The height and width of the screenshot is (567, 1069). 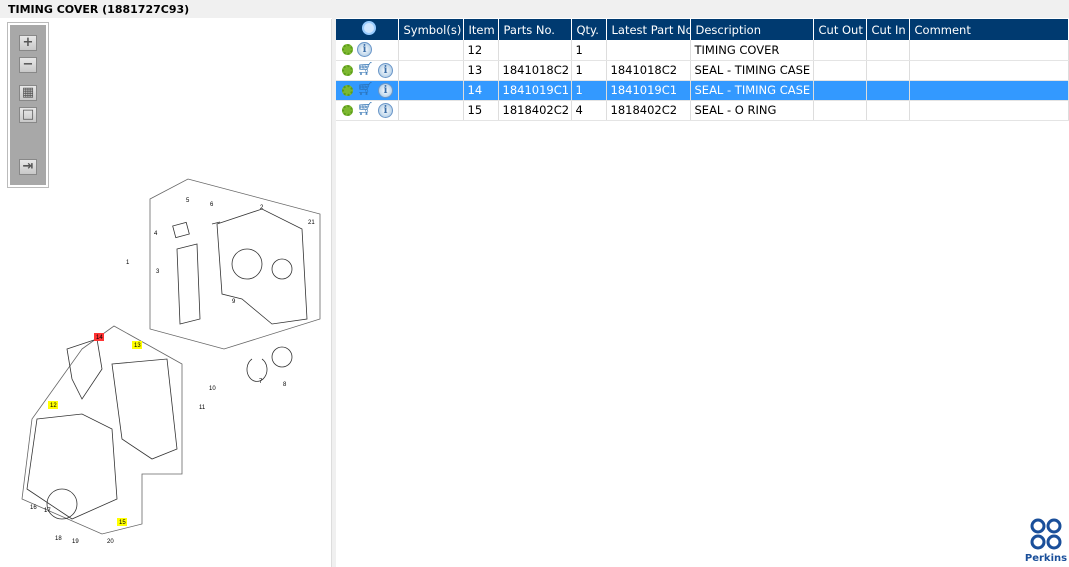 I want to click on description-cell: SEAL - O RING, so click(x=752, y=110).